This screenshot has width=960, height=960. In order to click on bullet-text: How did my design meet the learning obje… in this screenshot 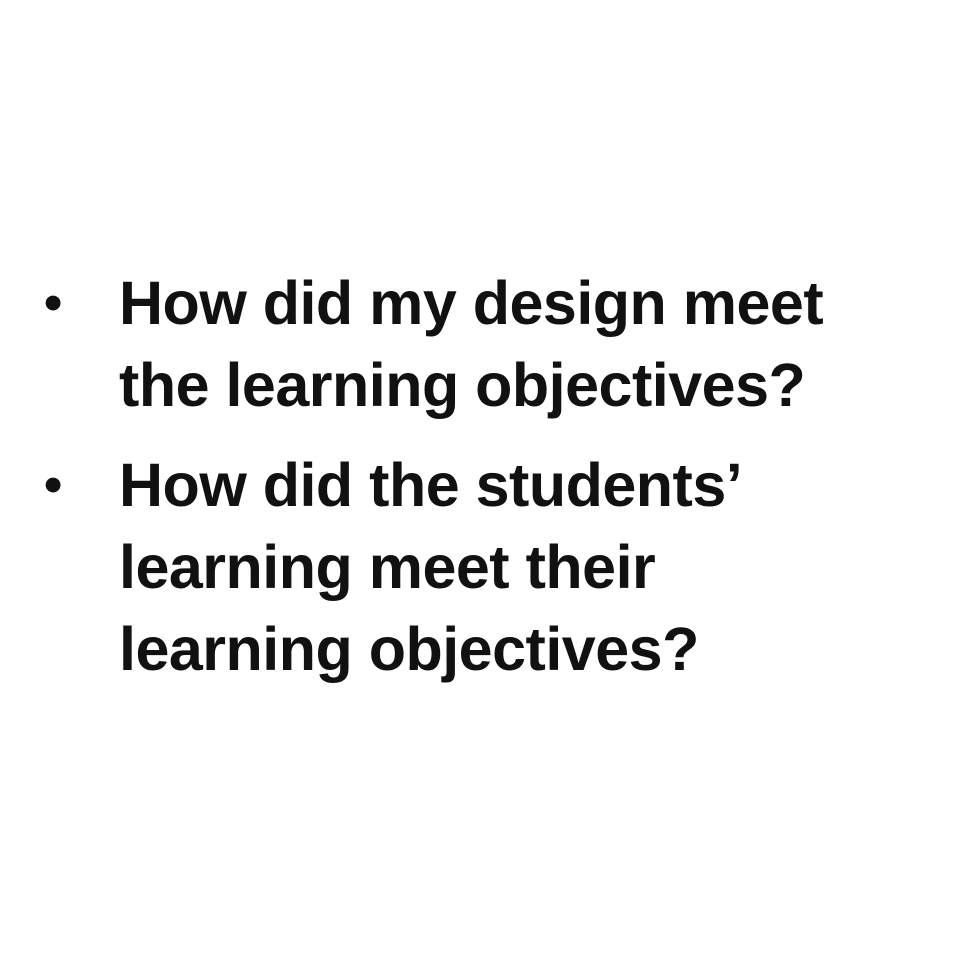, I will do `click(471, 344)`.